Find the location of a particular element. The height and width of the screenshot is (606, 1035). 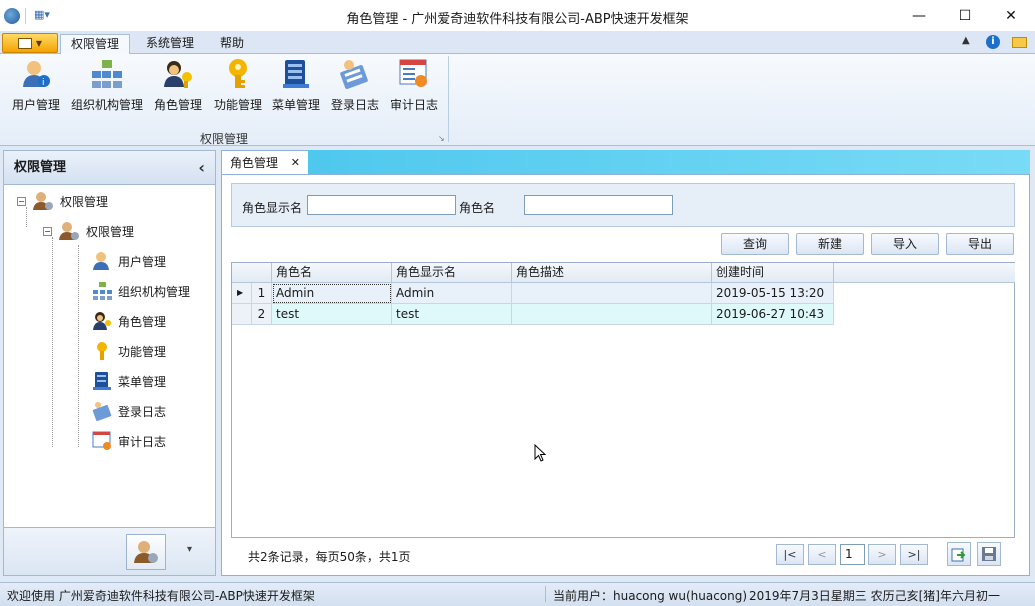

mouse-cursor-icon is located at coordinates (540, 453).